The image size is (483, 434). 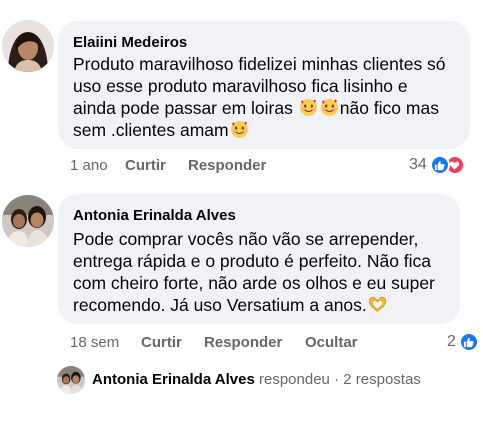 I want to click on comment-timestamp: 1 ano, so click(x=89, y=165).